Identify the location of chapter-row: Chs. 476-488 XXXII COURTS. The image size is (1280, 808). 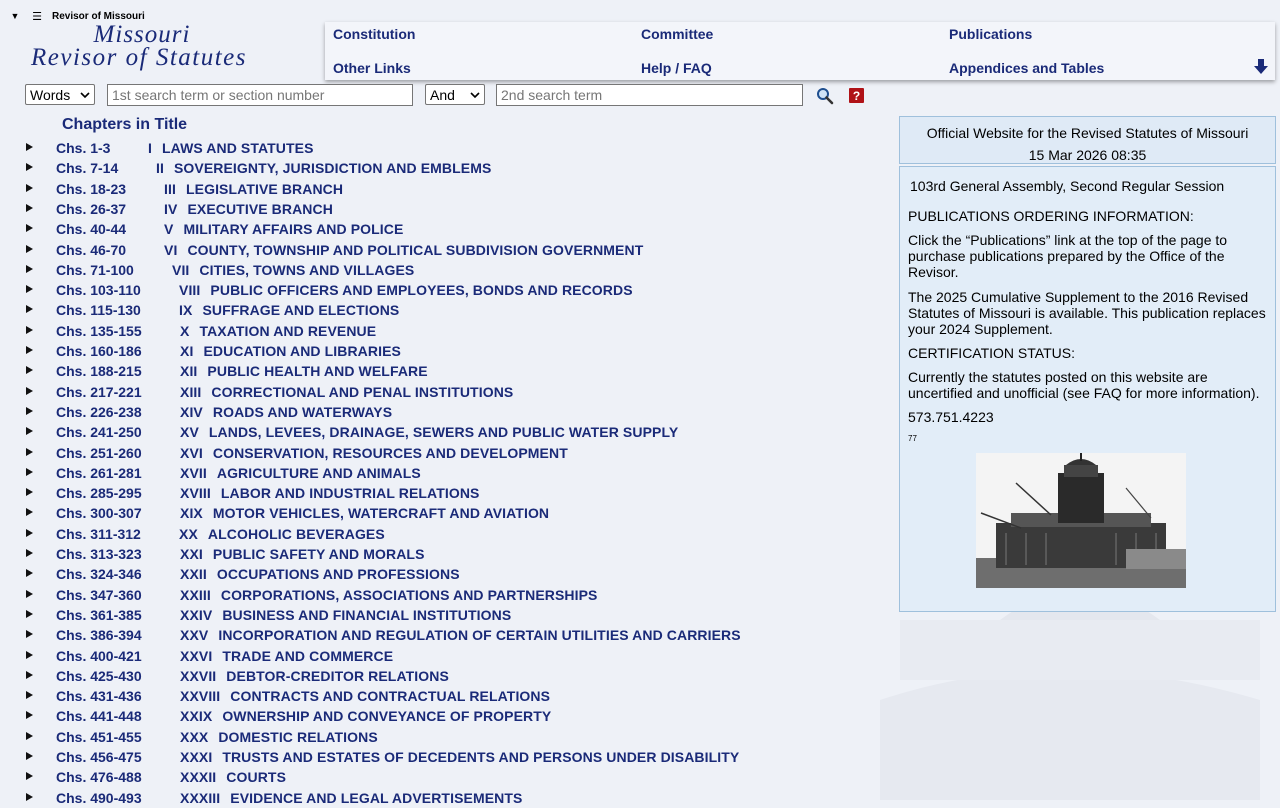
(440, 777).